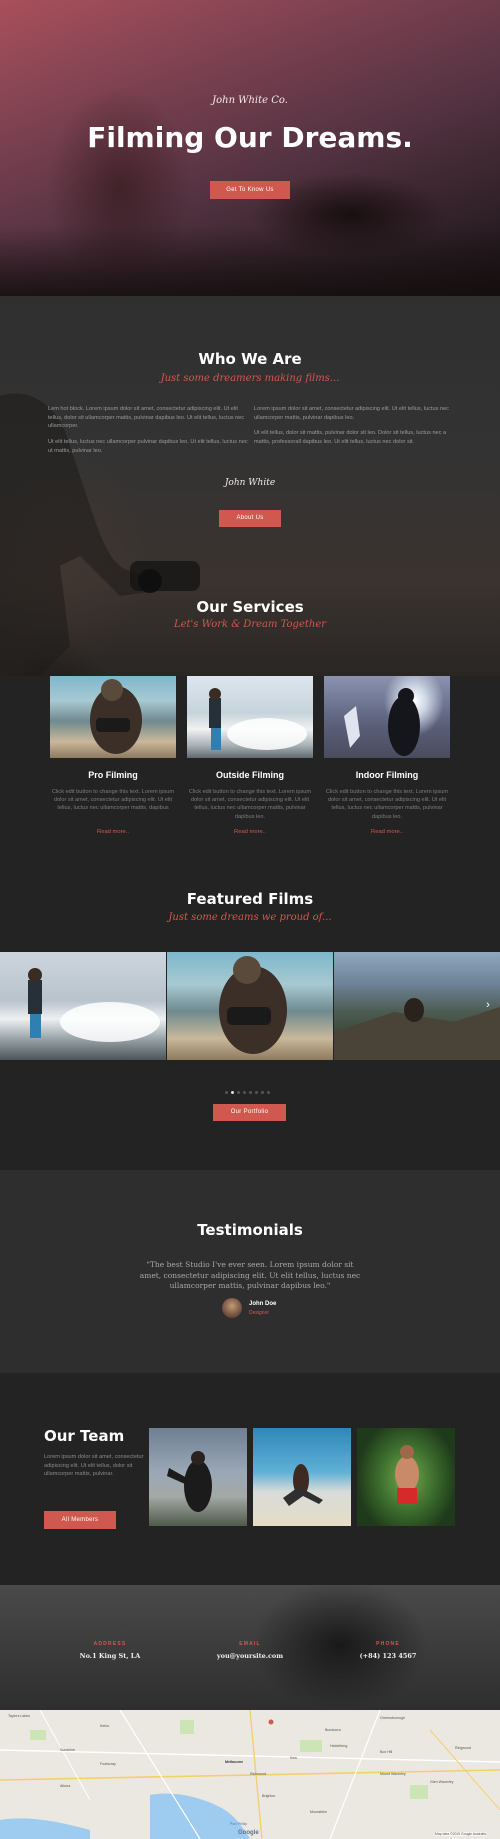 This screenshot has height=1839, width=500. Describe the element at coordinates (388, 1644) in the screenshot. I see `phone-label: PHONE` at that location.